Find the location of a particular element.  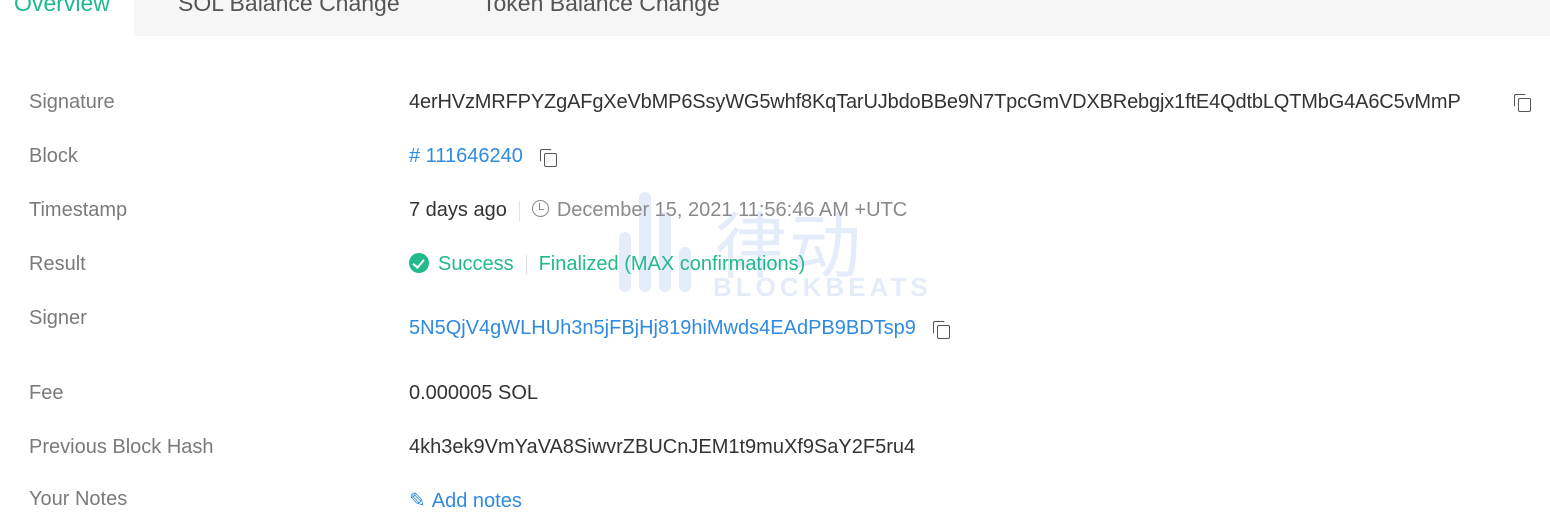

block-label: Block is located at coordinates (53, 156).